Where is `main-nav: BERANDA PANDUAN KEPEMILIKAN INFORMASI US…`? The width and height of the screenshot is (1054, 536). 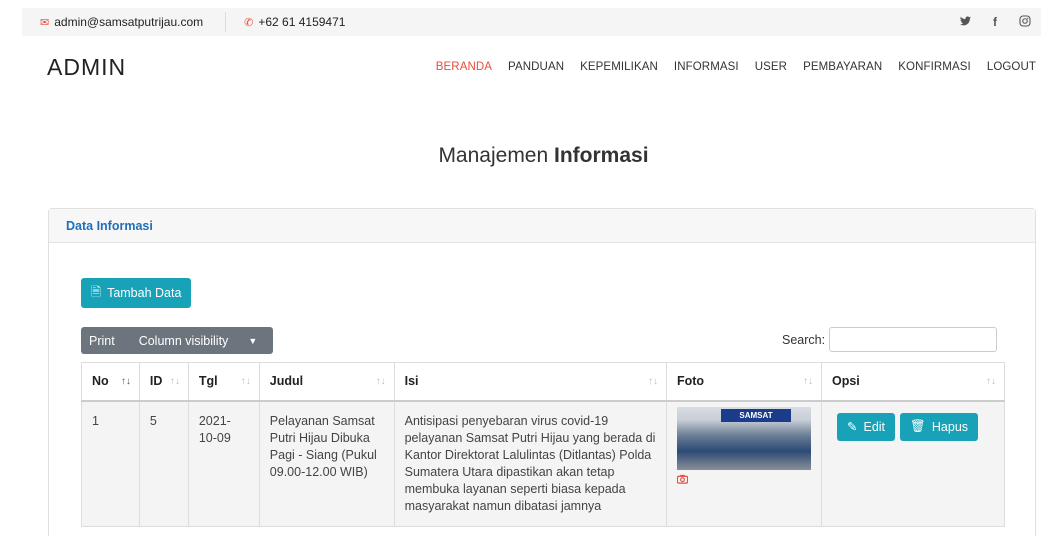
main-nav: BERANDA PANDUAN KEPEMILIKAN INFORMASI US… is located at coordinates (728, 67).